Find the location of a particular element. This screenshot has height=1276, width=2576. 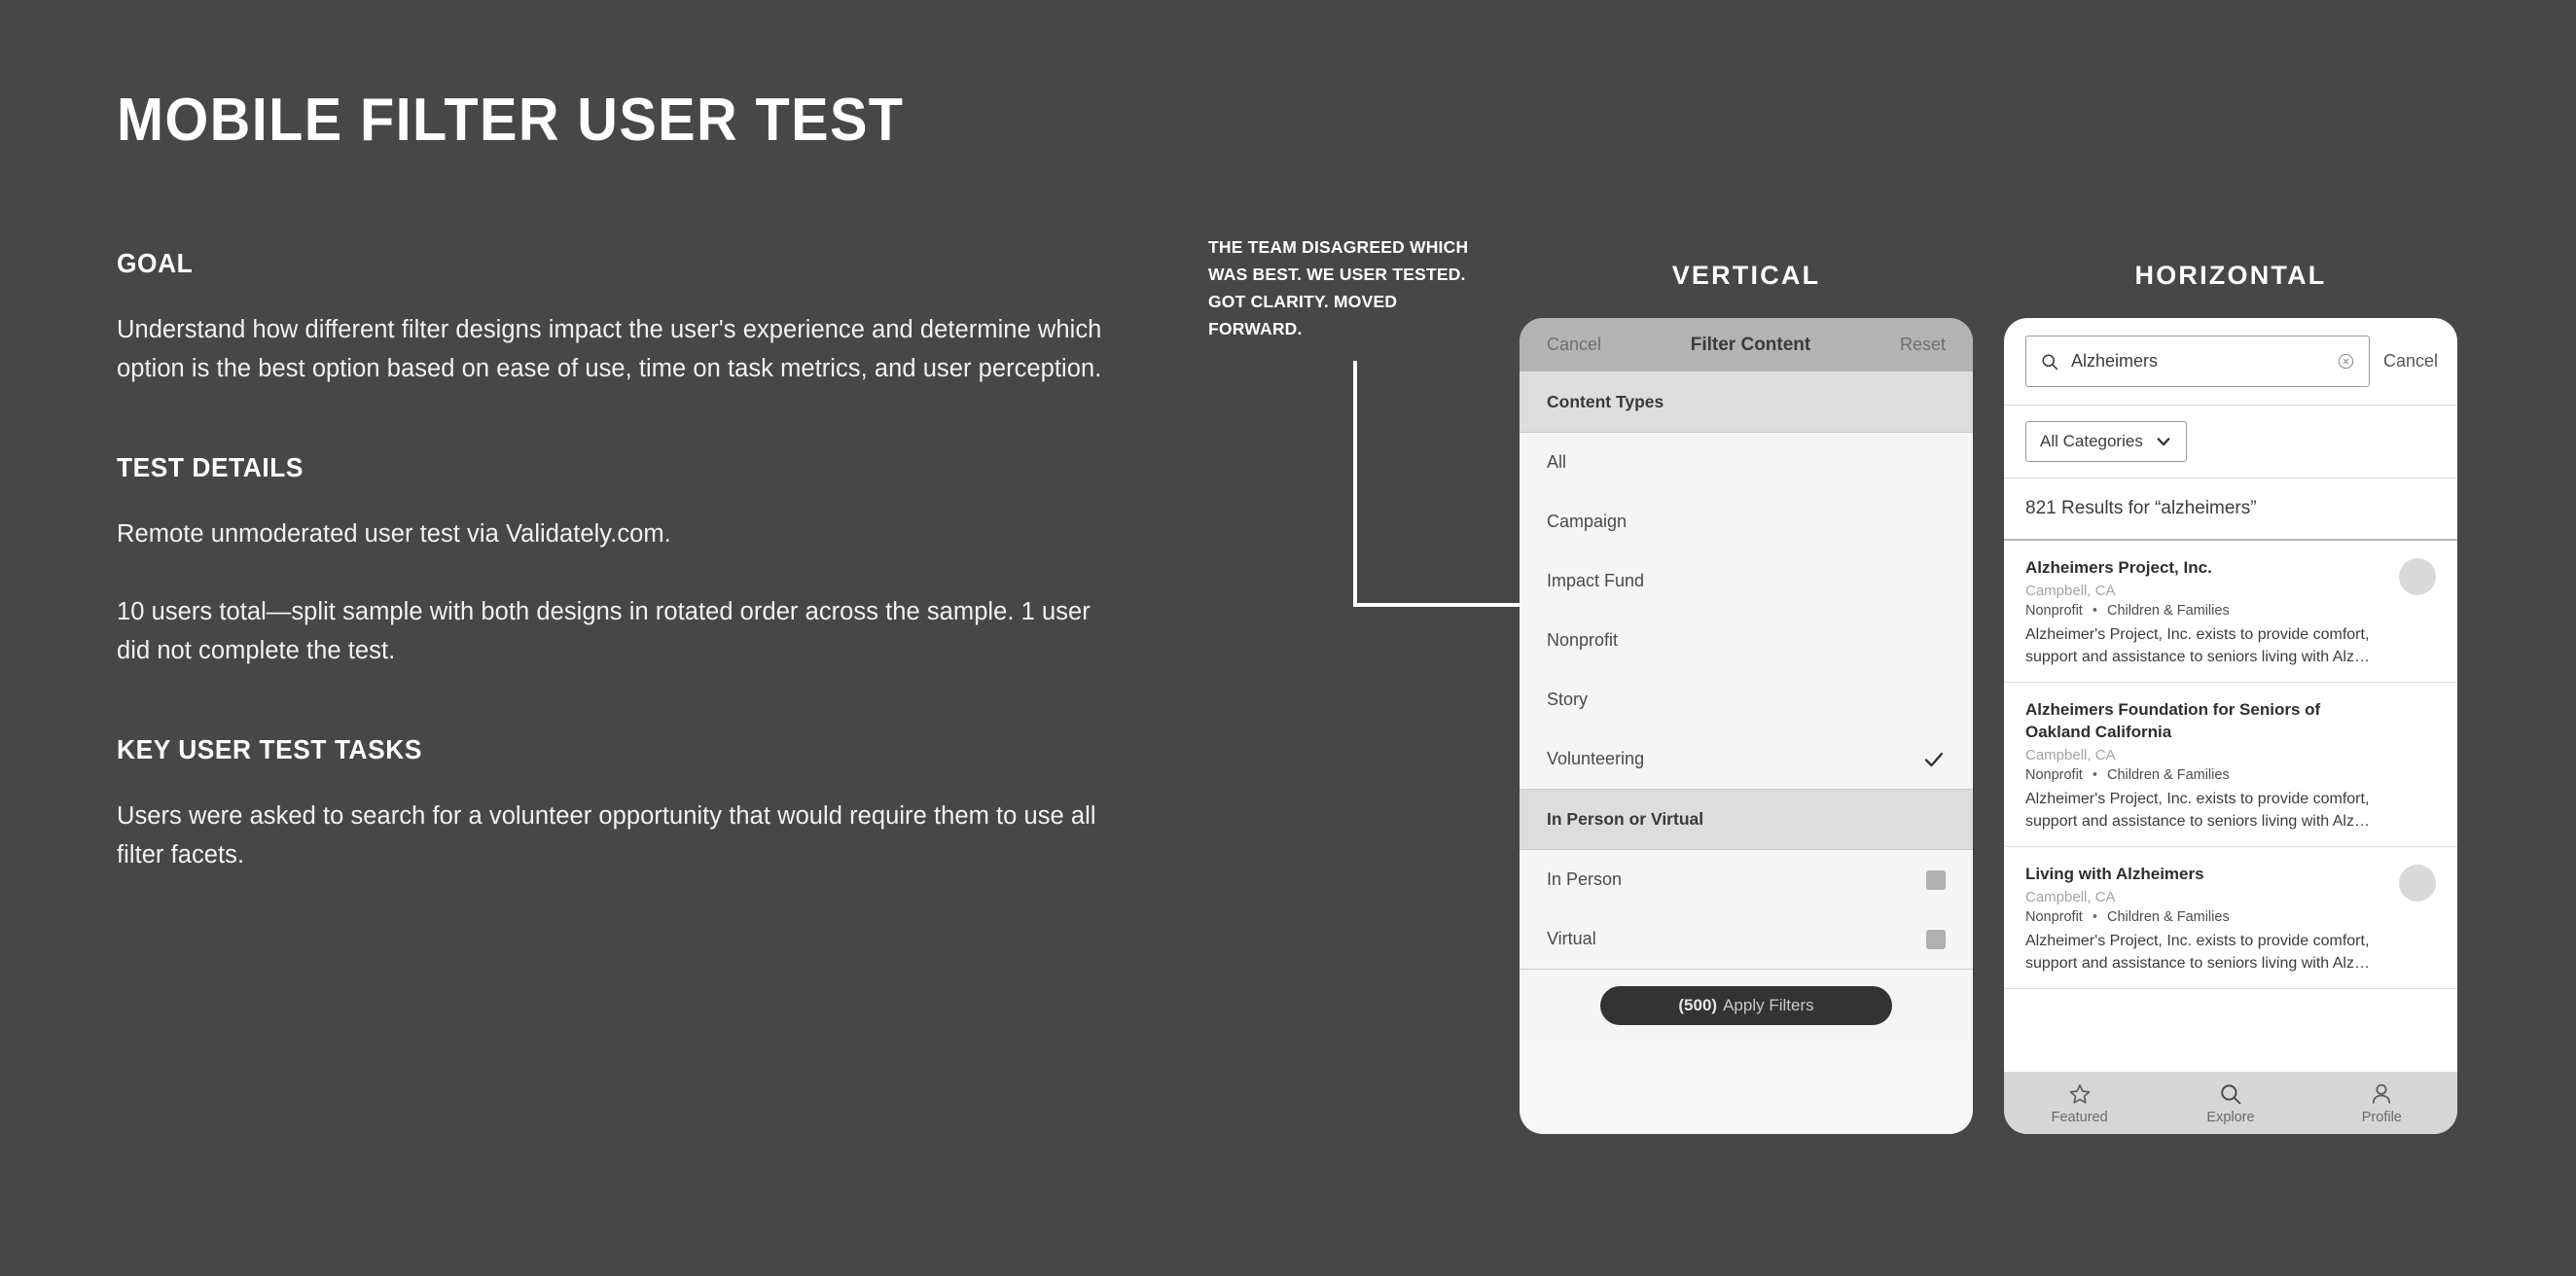

filter-row-nonprofit: Nonprofit is located at coordinates (1746, 640).